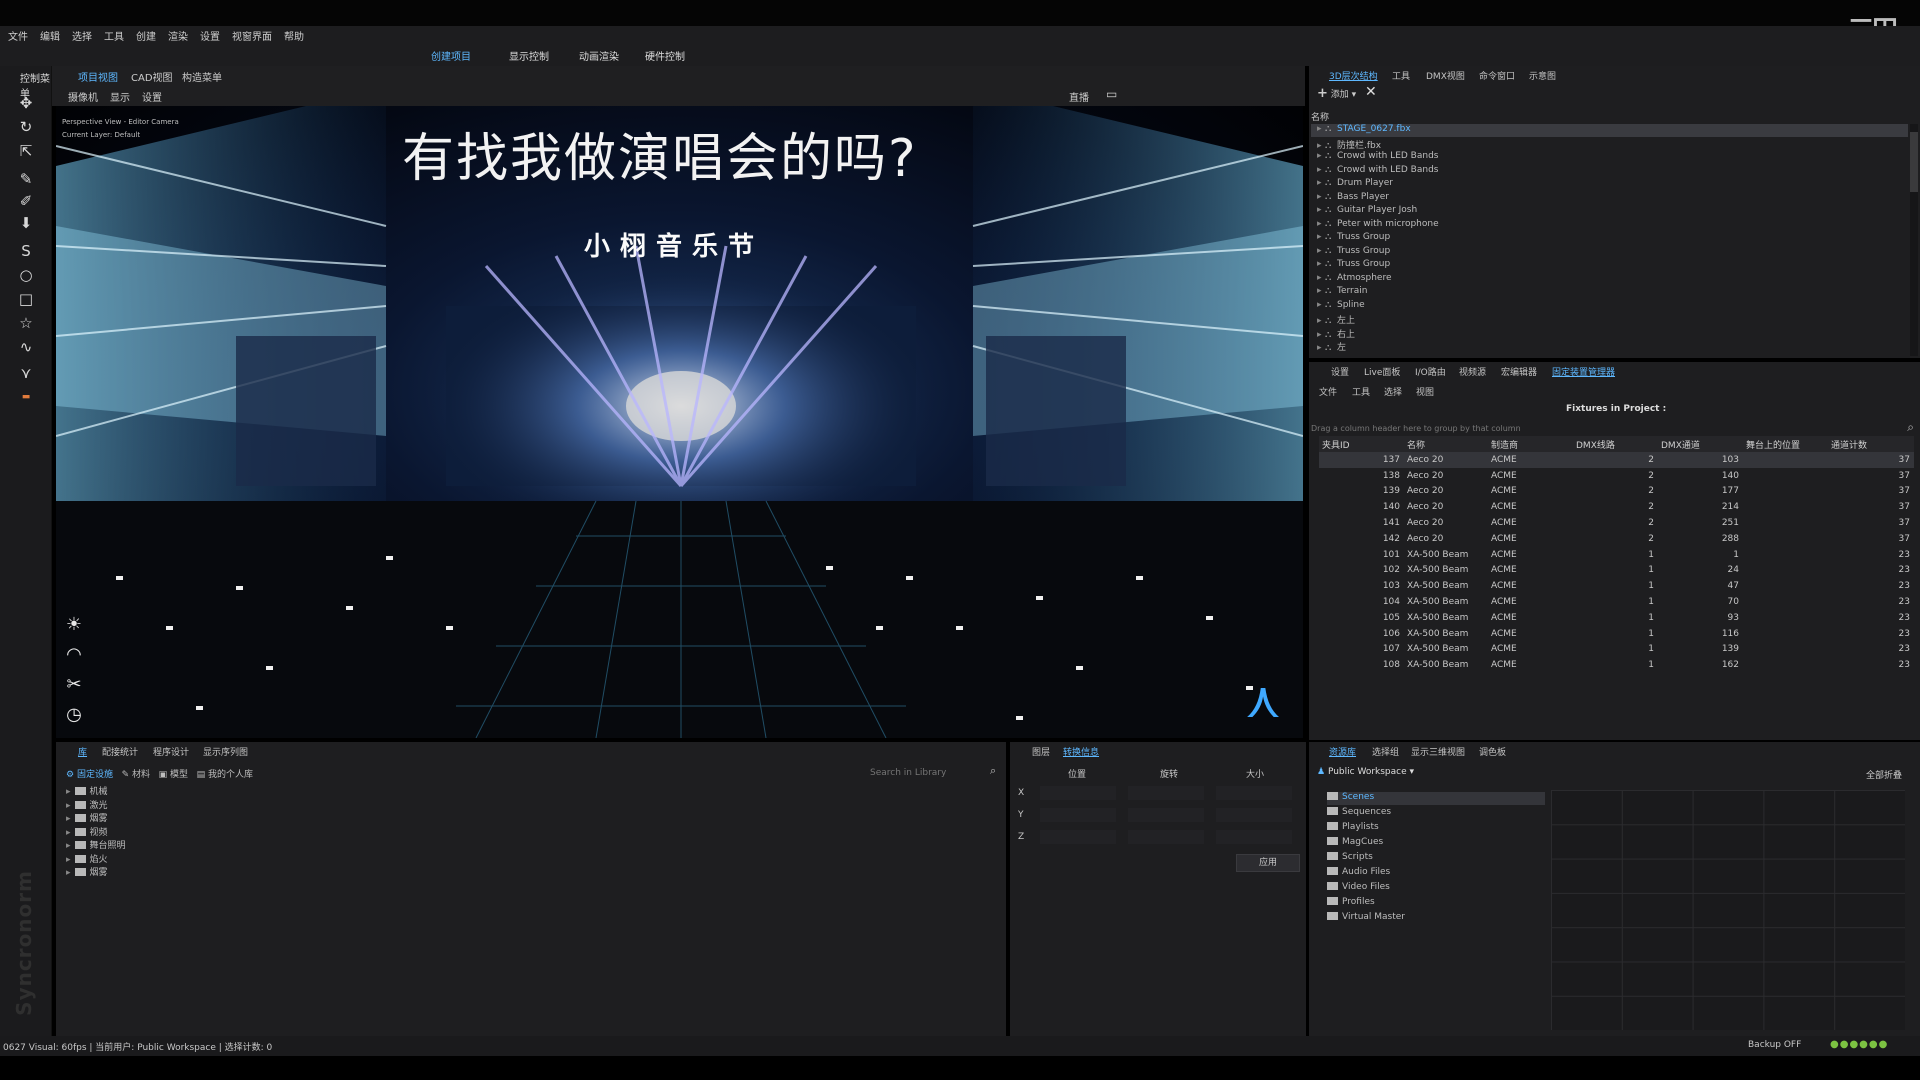  Describe the element at coordinates (1041, 751) in the screenshot. I see `tab-layers: 图层` at that location.